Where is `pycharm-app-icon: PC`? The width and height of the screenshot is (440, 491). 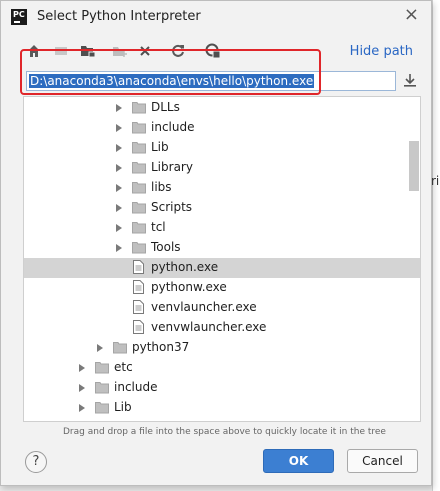
pycharm-app-icon: PC is located at coordinates (19, 17).